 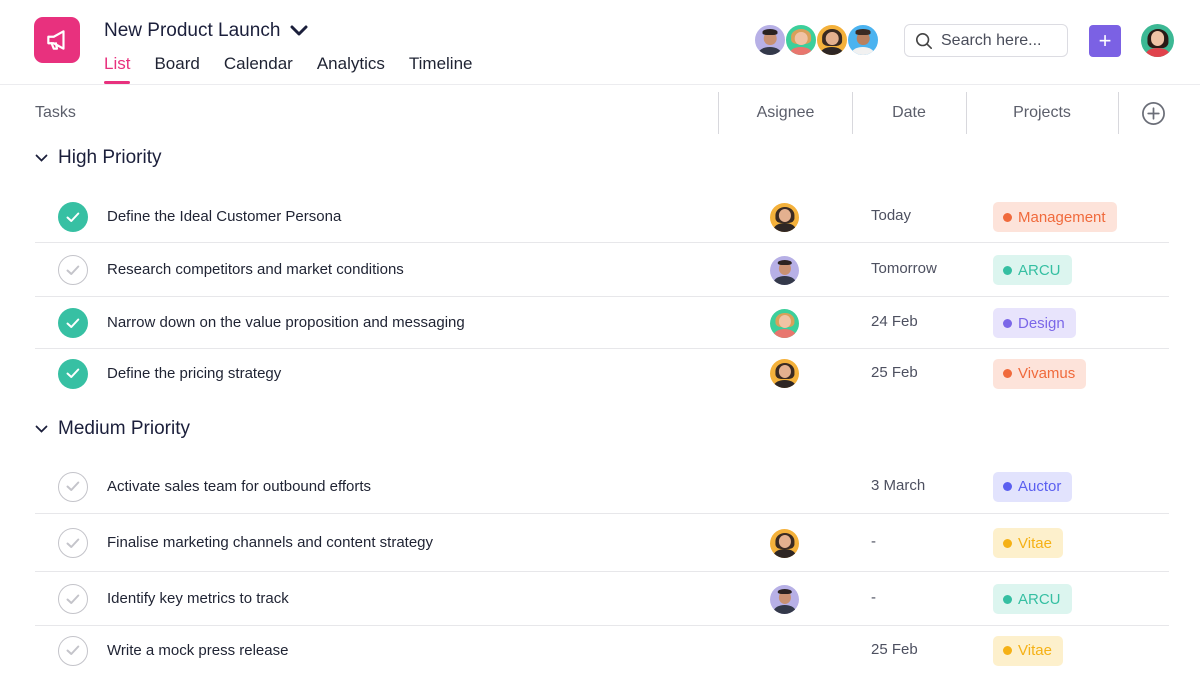 What do you see at coordinates (1041, 323) in the screenshot?
I see `project-tag-label: Design` at bounding box center [1041, 323].